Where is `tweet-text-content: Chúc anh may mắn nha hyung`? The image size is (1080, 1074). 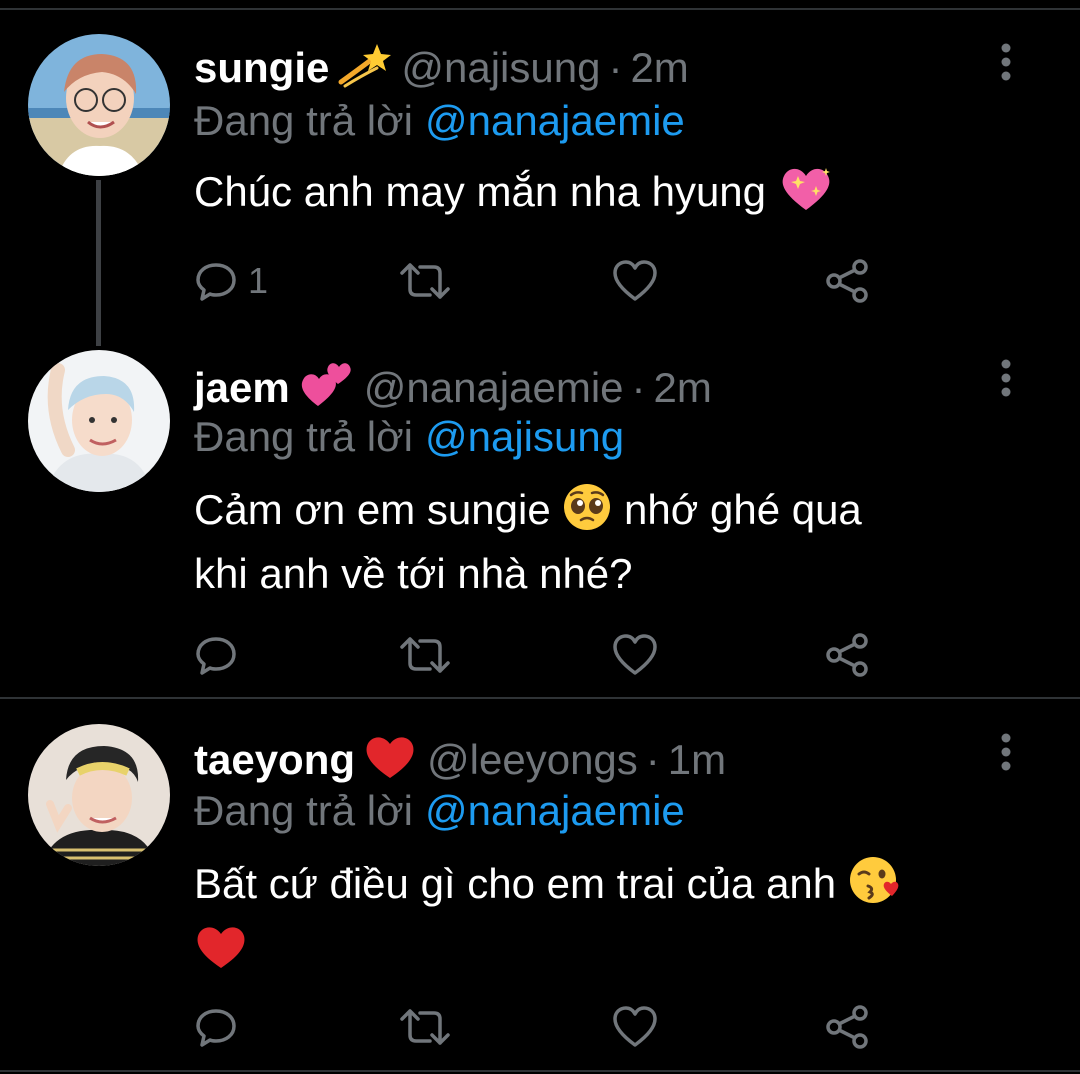 tweet-text-content: Chúc anh may mắn nha hyung is located at coordinates (480, 191).